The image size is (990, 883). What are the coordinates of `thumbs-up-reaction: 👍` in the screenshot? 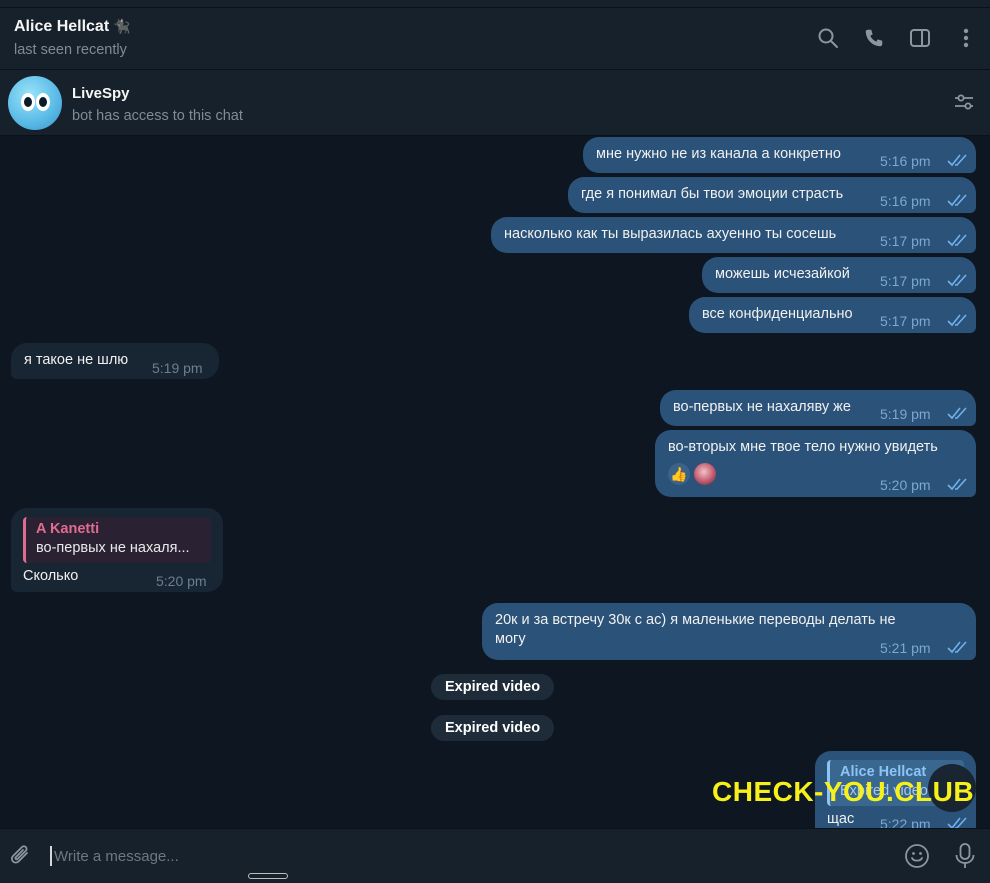 It's located at (679, 474).